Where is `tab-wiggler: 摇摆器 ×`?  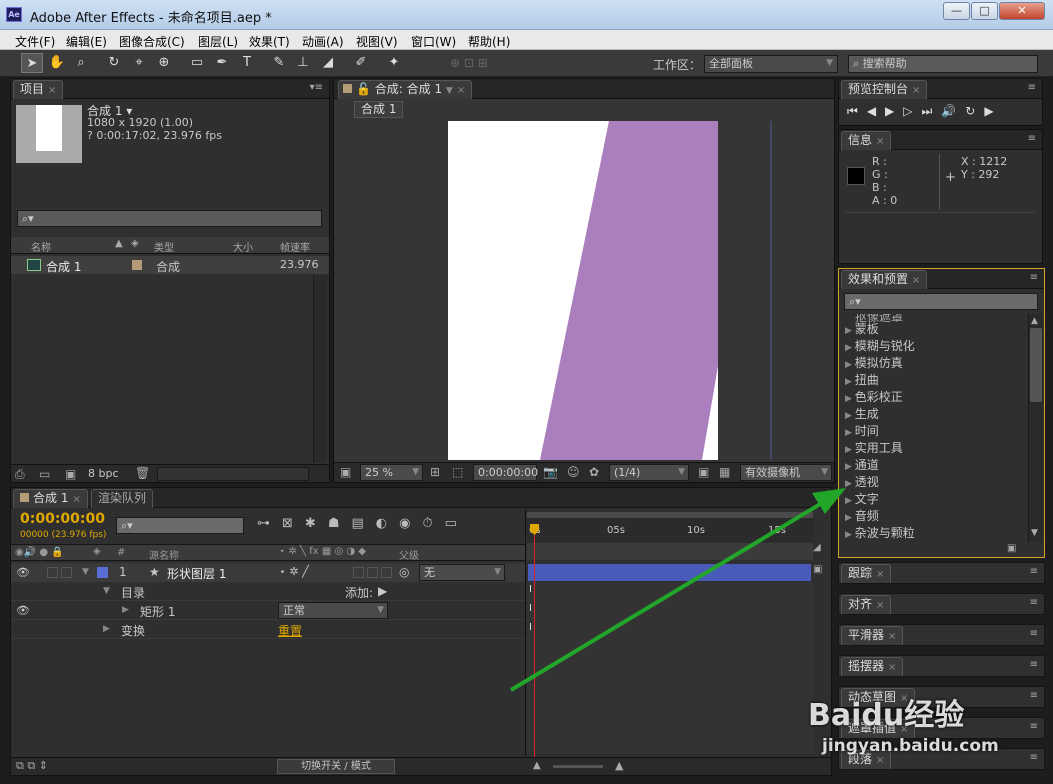
tab-wiggler: 摇摆器 × is located at coordinates (872, 666).